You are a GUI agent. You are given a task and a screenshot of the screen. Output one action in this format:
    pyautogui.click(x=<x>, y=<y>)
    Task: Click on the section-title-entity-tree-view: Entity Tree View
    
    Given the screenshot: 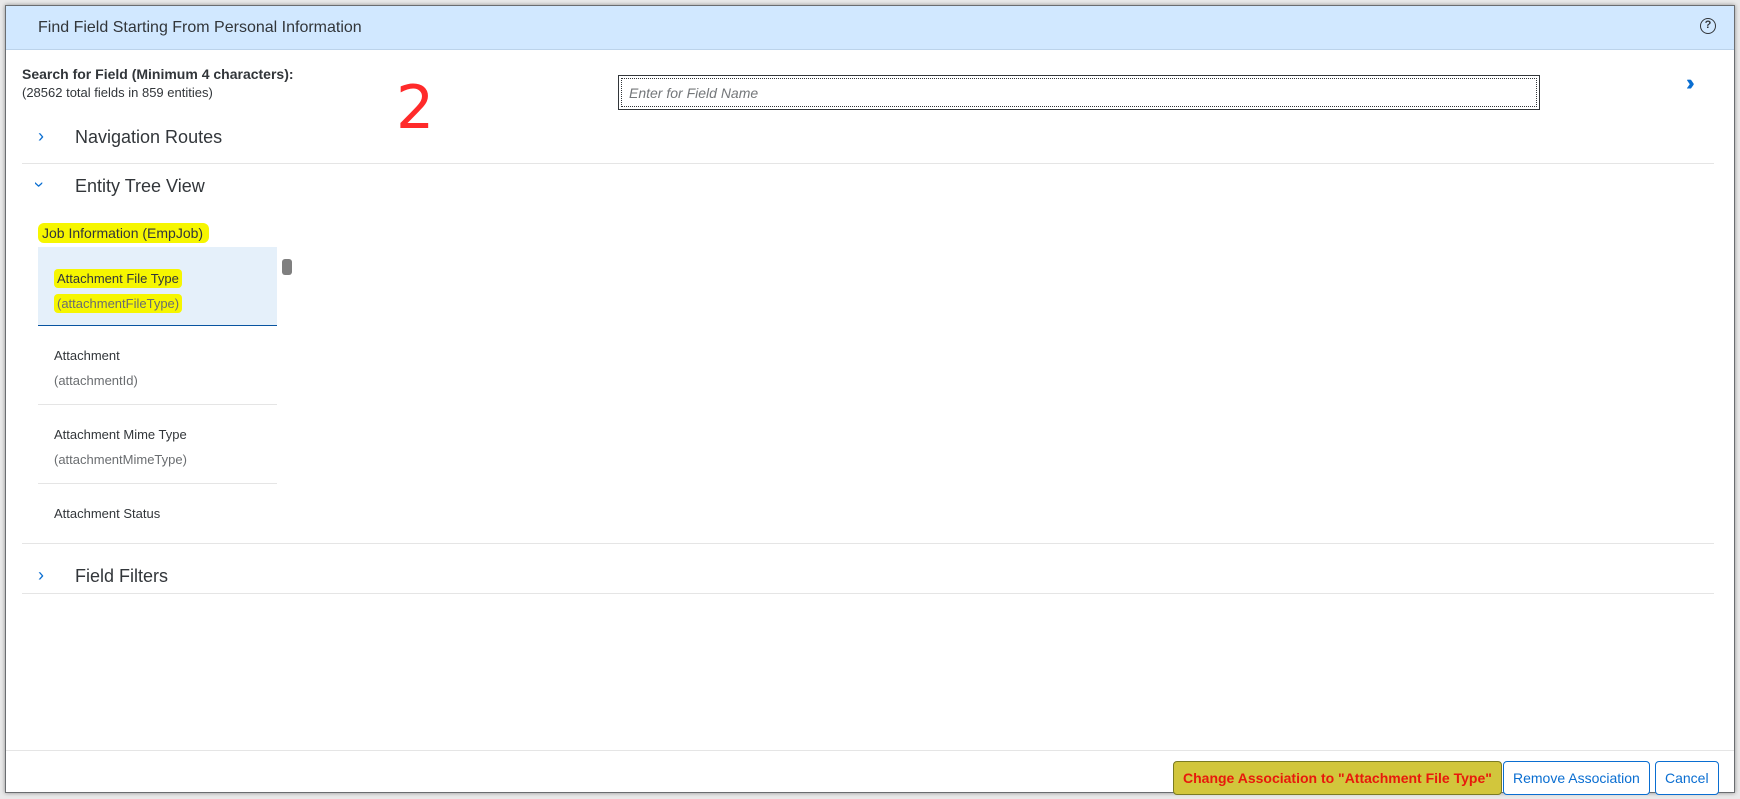 What is the action you would take?
    pyautogui.click(x=140, y=186)
    